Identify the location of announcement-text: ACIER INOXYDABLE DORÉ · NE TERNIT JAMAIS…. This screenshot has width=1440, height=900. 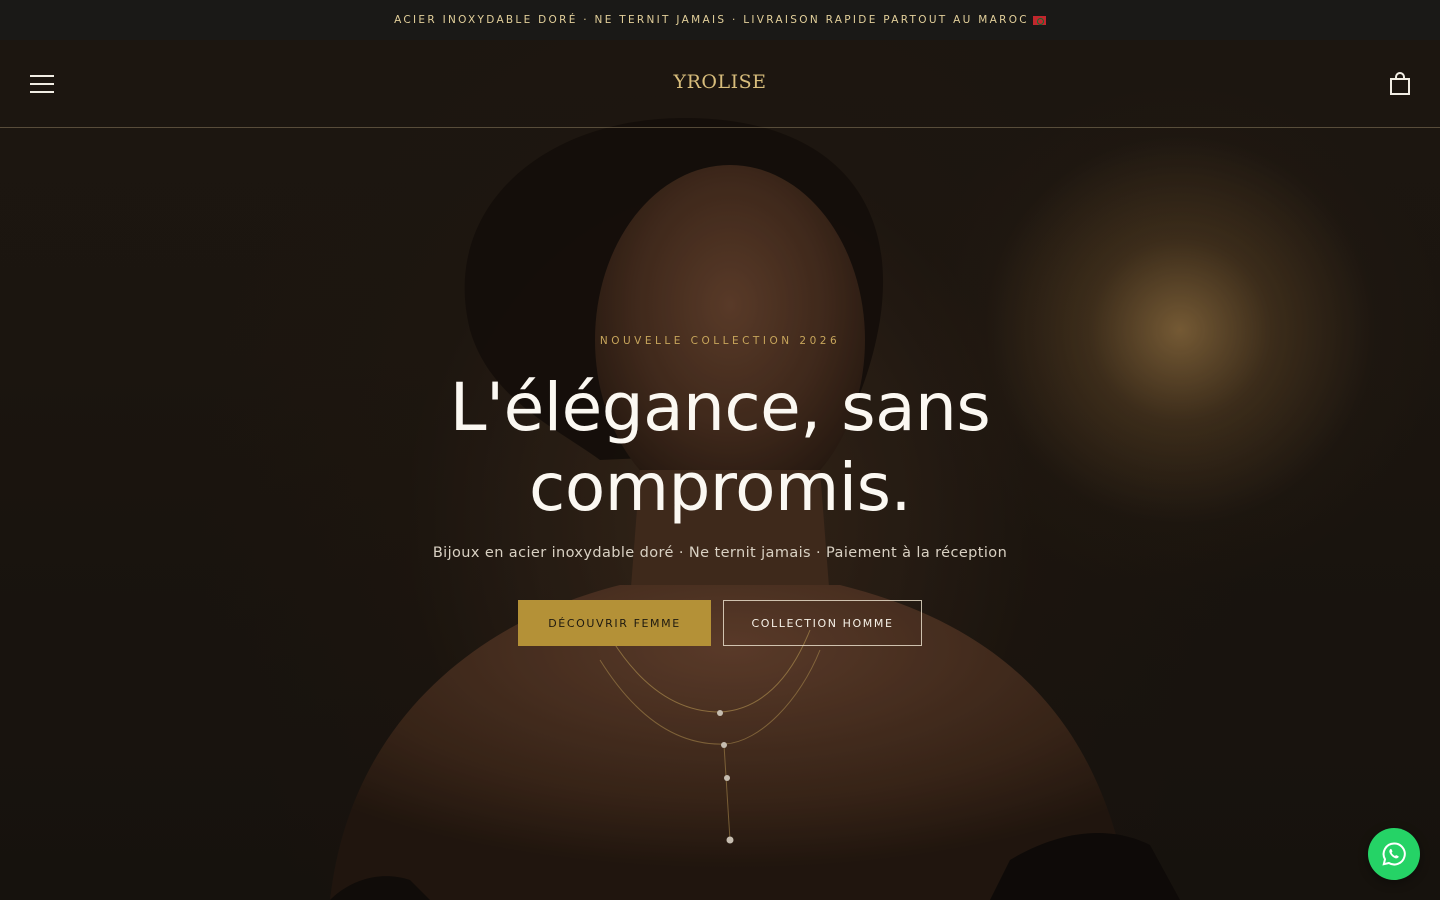
(711, 20).